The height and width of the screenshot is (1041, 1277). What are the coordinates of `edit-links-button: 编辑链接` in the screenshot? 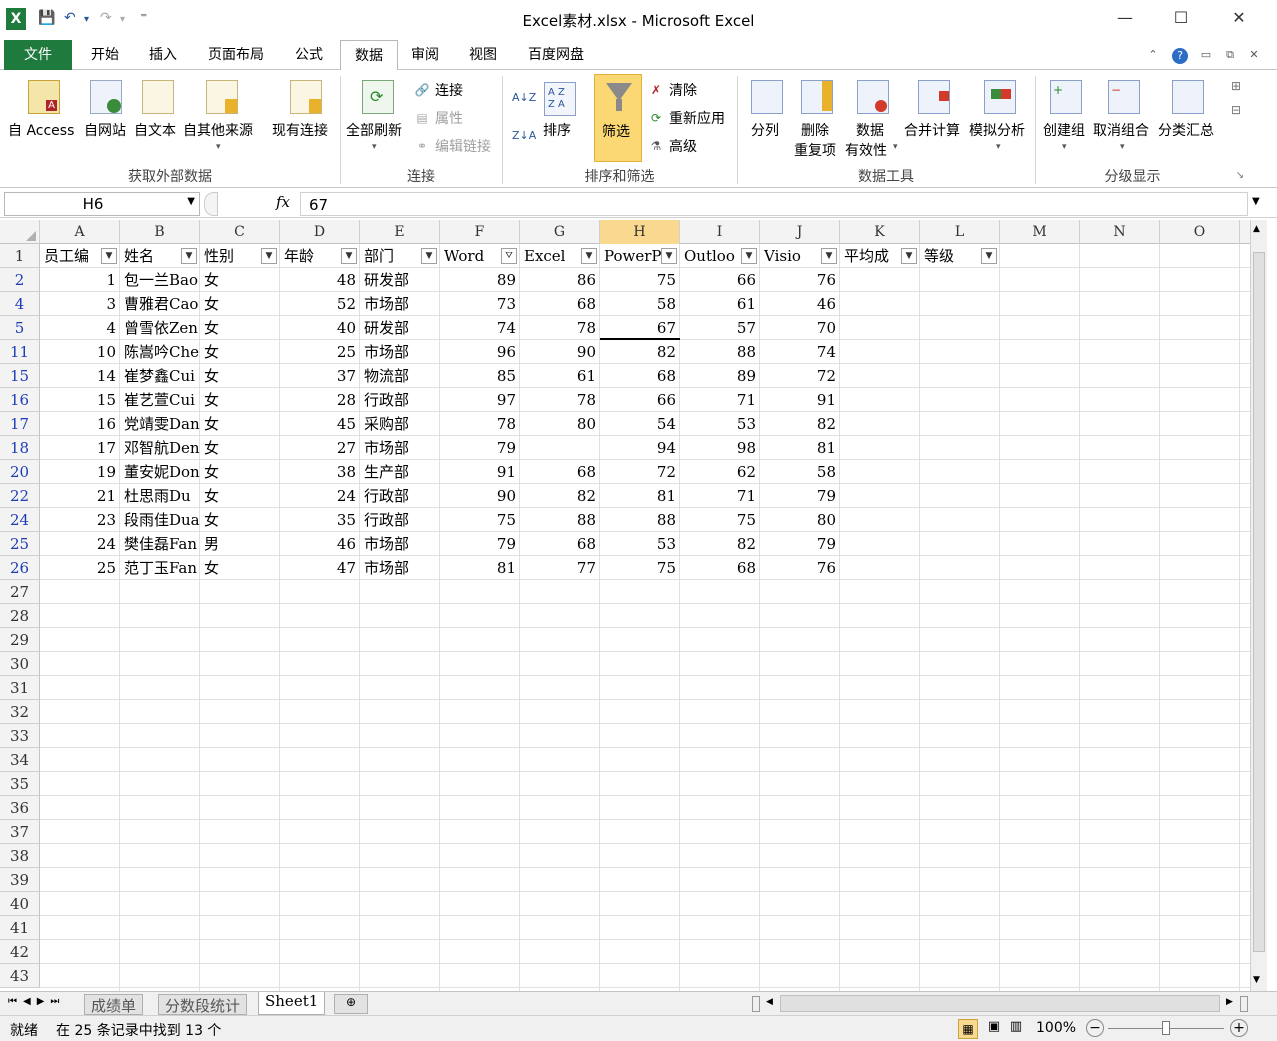 It's located at (463, 146).